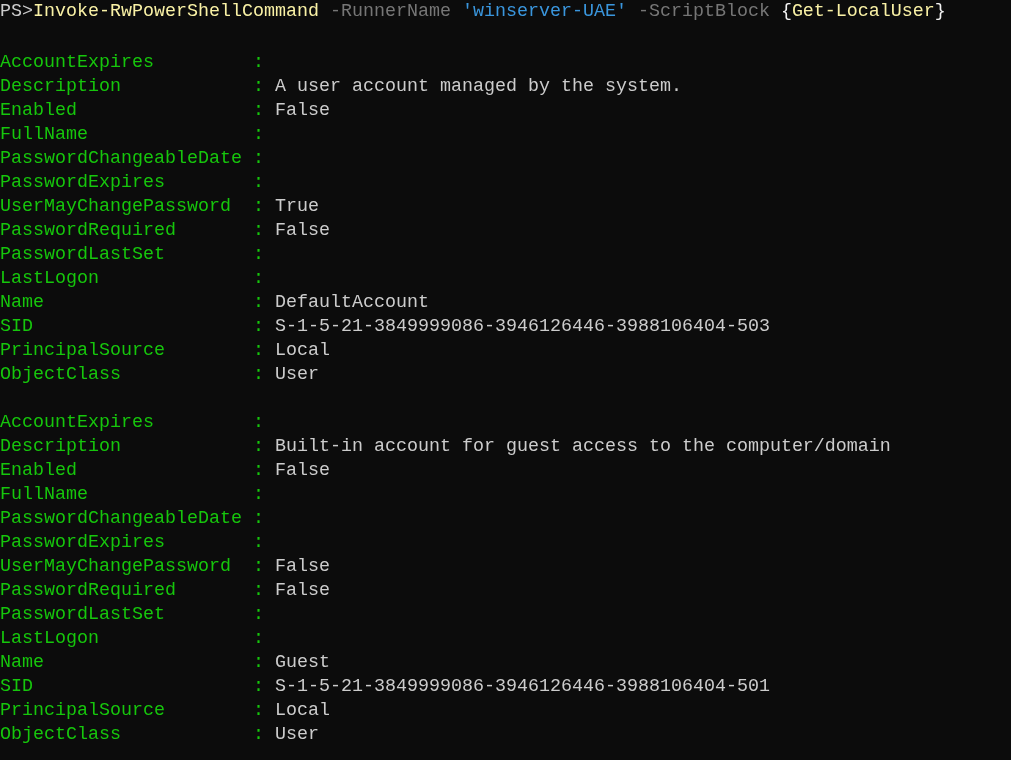 The image size is (1011, 760). Describe the element at coordinates (302, 663) in the screenshot. I see `property-value: Guest` at that location.